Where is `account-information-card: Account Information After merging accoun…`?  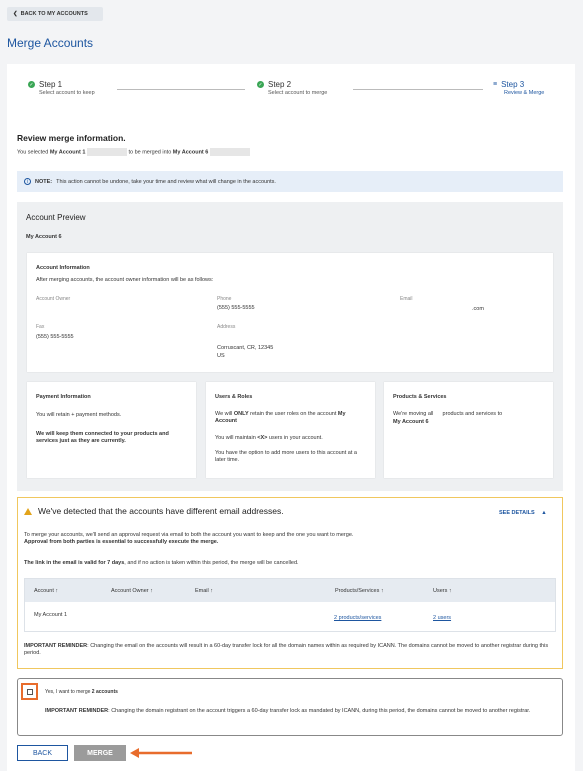
account-information-card: Account Information After merging accoun… is located at coordinates (290, 312).